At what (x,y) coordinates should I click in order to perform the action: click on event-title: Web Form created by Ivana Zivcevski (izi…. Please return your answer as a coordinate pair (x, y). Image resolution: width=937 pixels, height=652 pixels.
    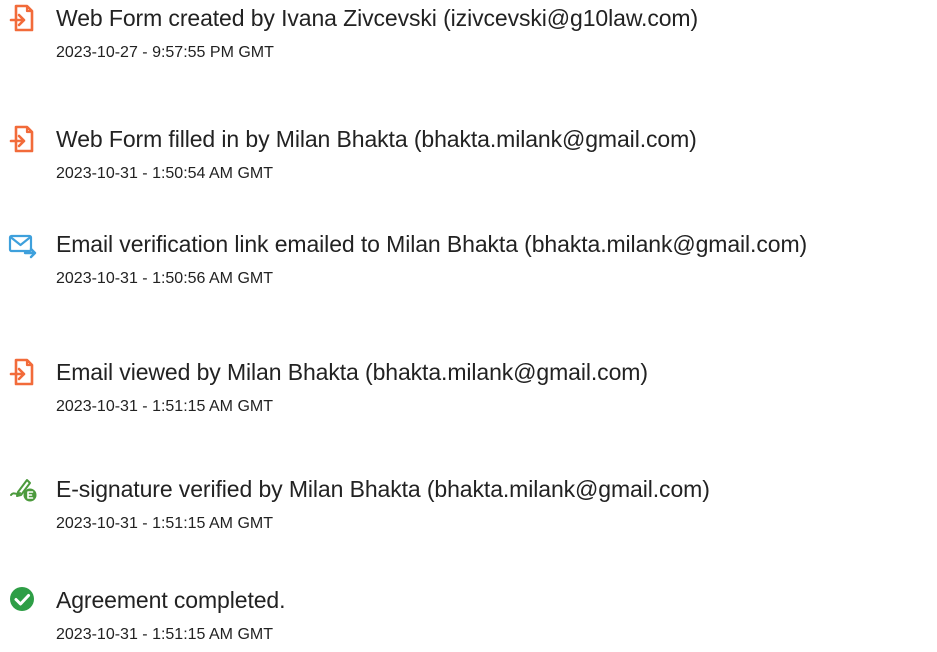
    Looking at the image, I should click on (377, 18).